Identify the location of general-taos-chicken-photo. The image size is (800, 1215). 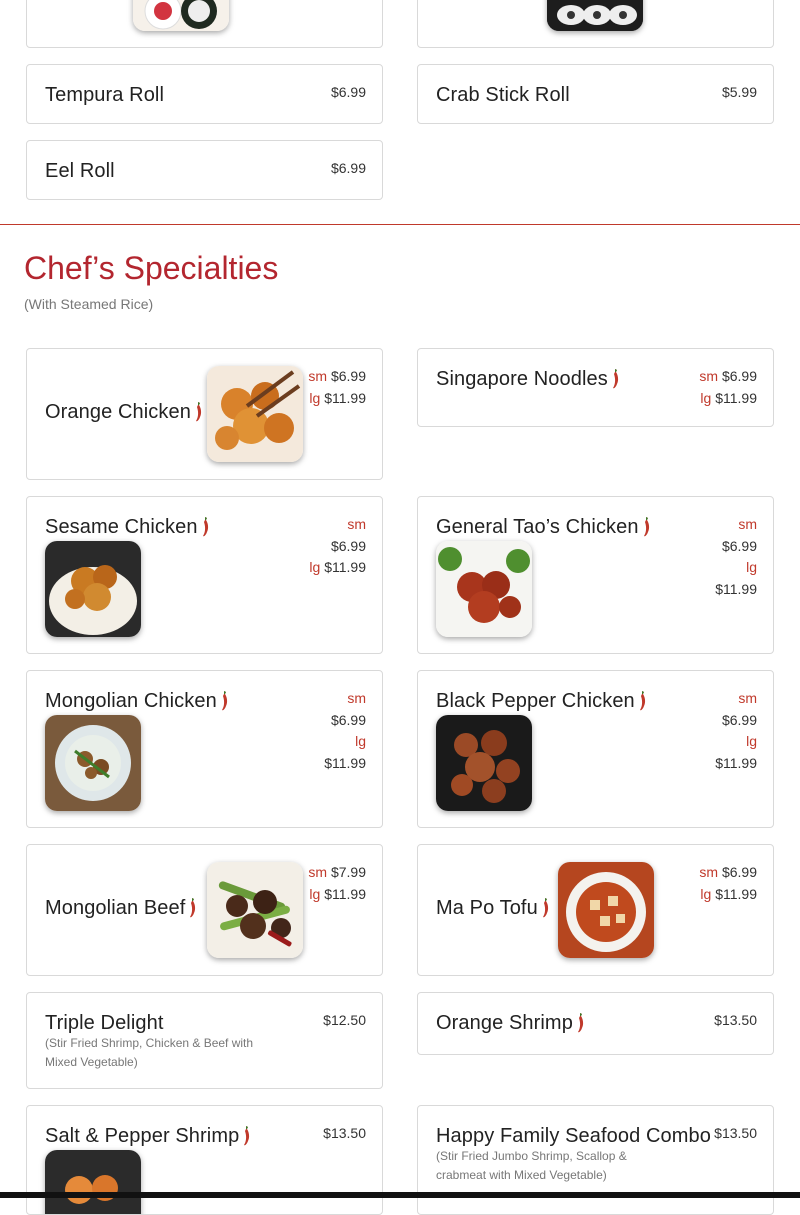
(484, 589).